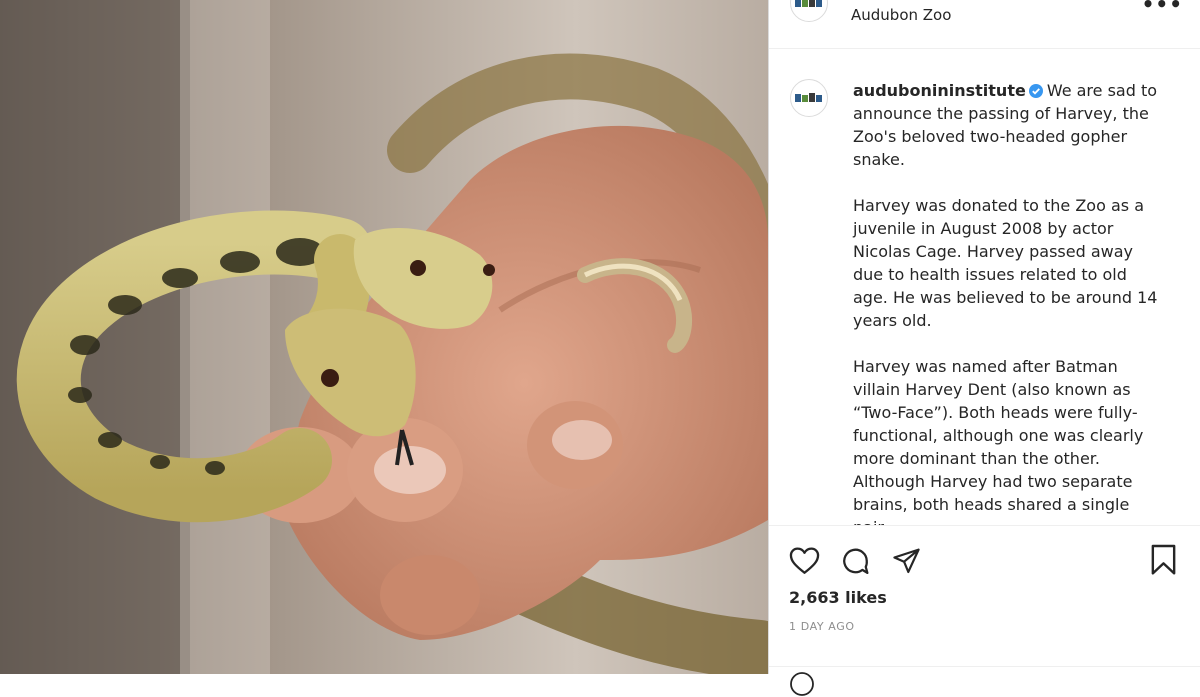 The height and width of the screenshot is (697, 1200). Describe the element at coordinates (802, 684) in the screenshot. I see `emoji-icon` at that location.